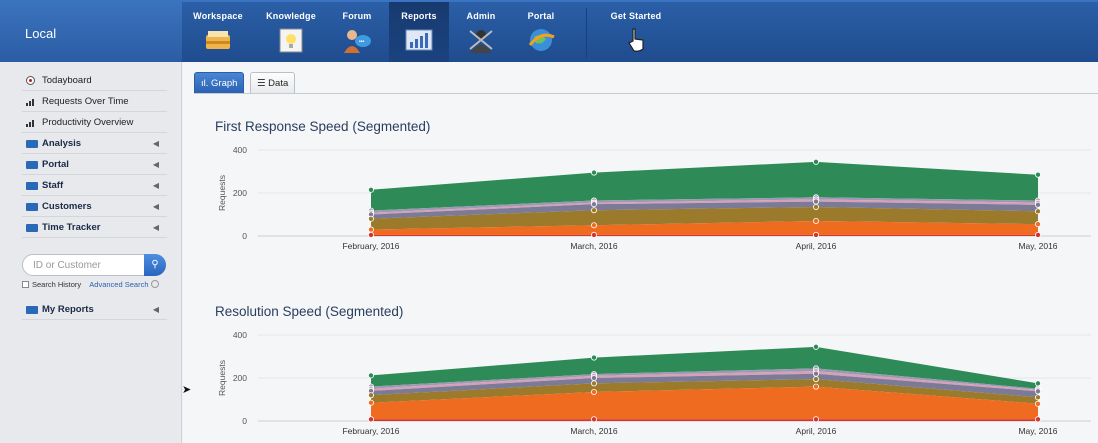  Describe the element at coordinates (309, 311) in the screenshot. I see `chart-title-resolution: Resolution Speed (Segmented)` at that location.